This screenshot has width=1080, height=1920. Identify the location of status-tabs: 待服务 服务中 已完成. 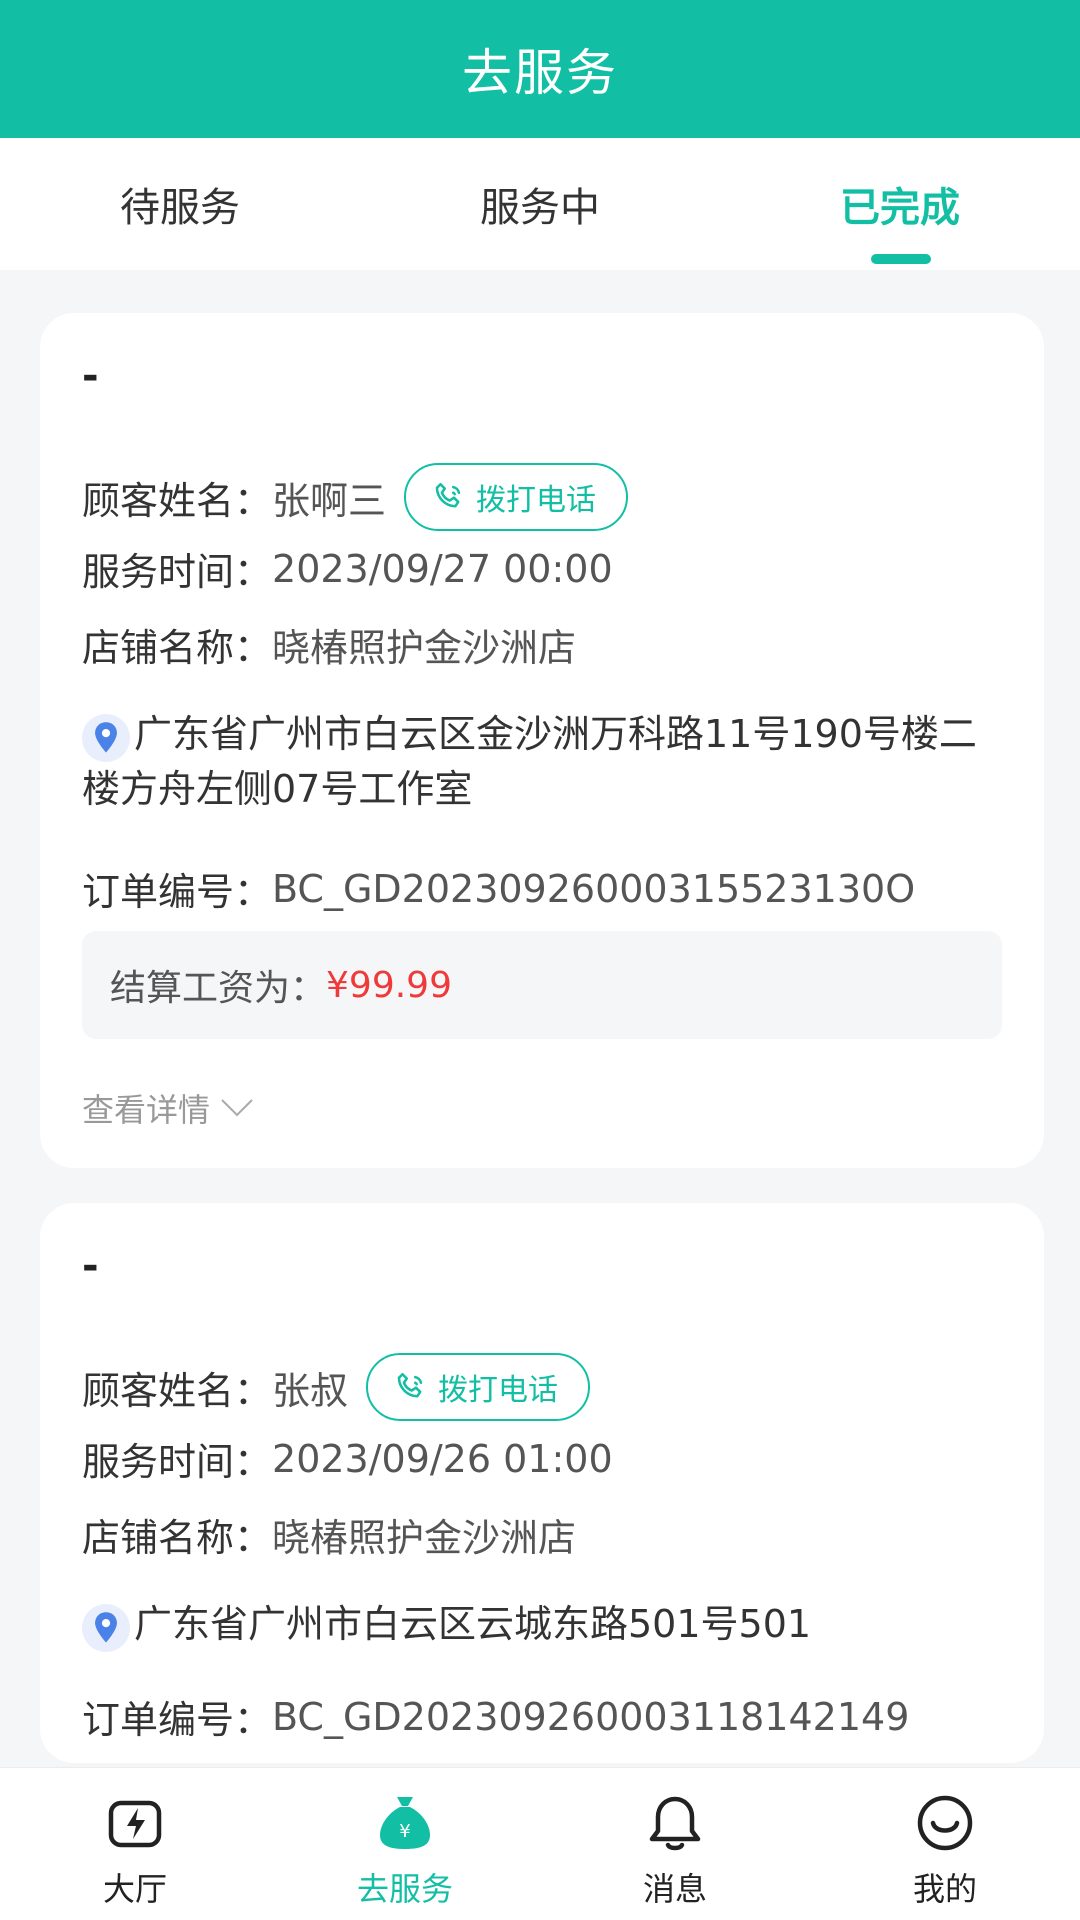
(540, 204).